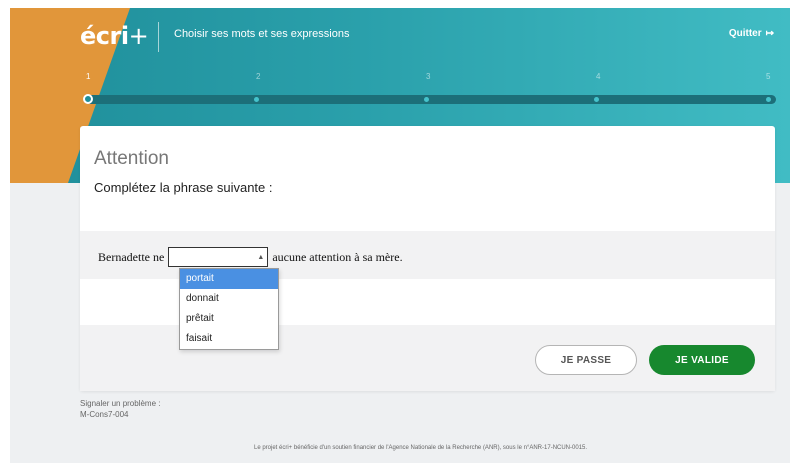  Describe the element at coordinates (586, 360) in the screenshot. I see `pass-button: JE PASSE` at that location.